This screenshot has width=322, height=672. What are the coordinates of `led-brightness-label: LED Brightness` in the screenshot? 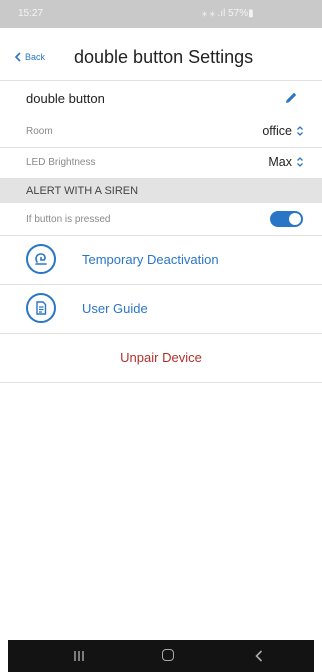 It's located at (61, 162).